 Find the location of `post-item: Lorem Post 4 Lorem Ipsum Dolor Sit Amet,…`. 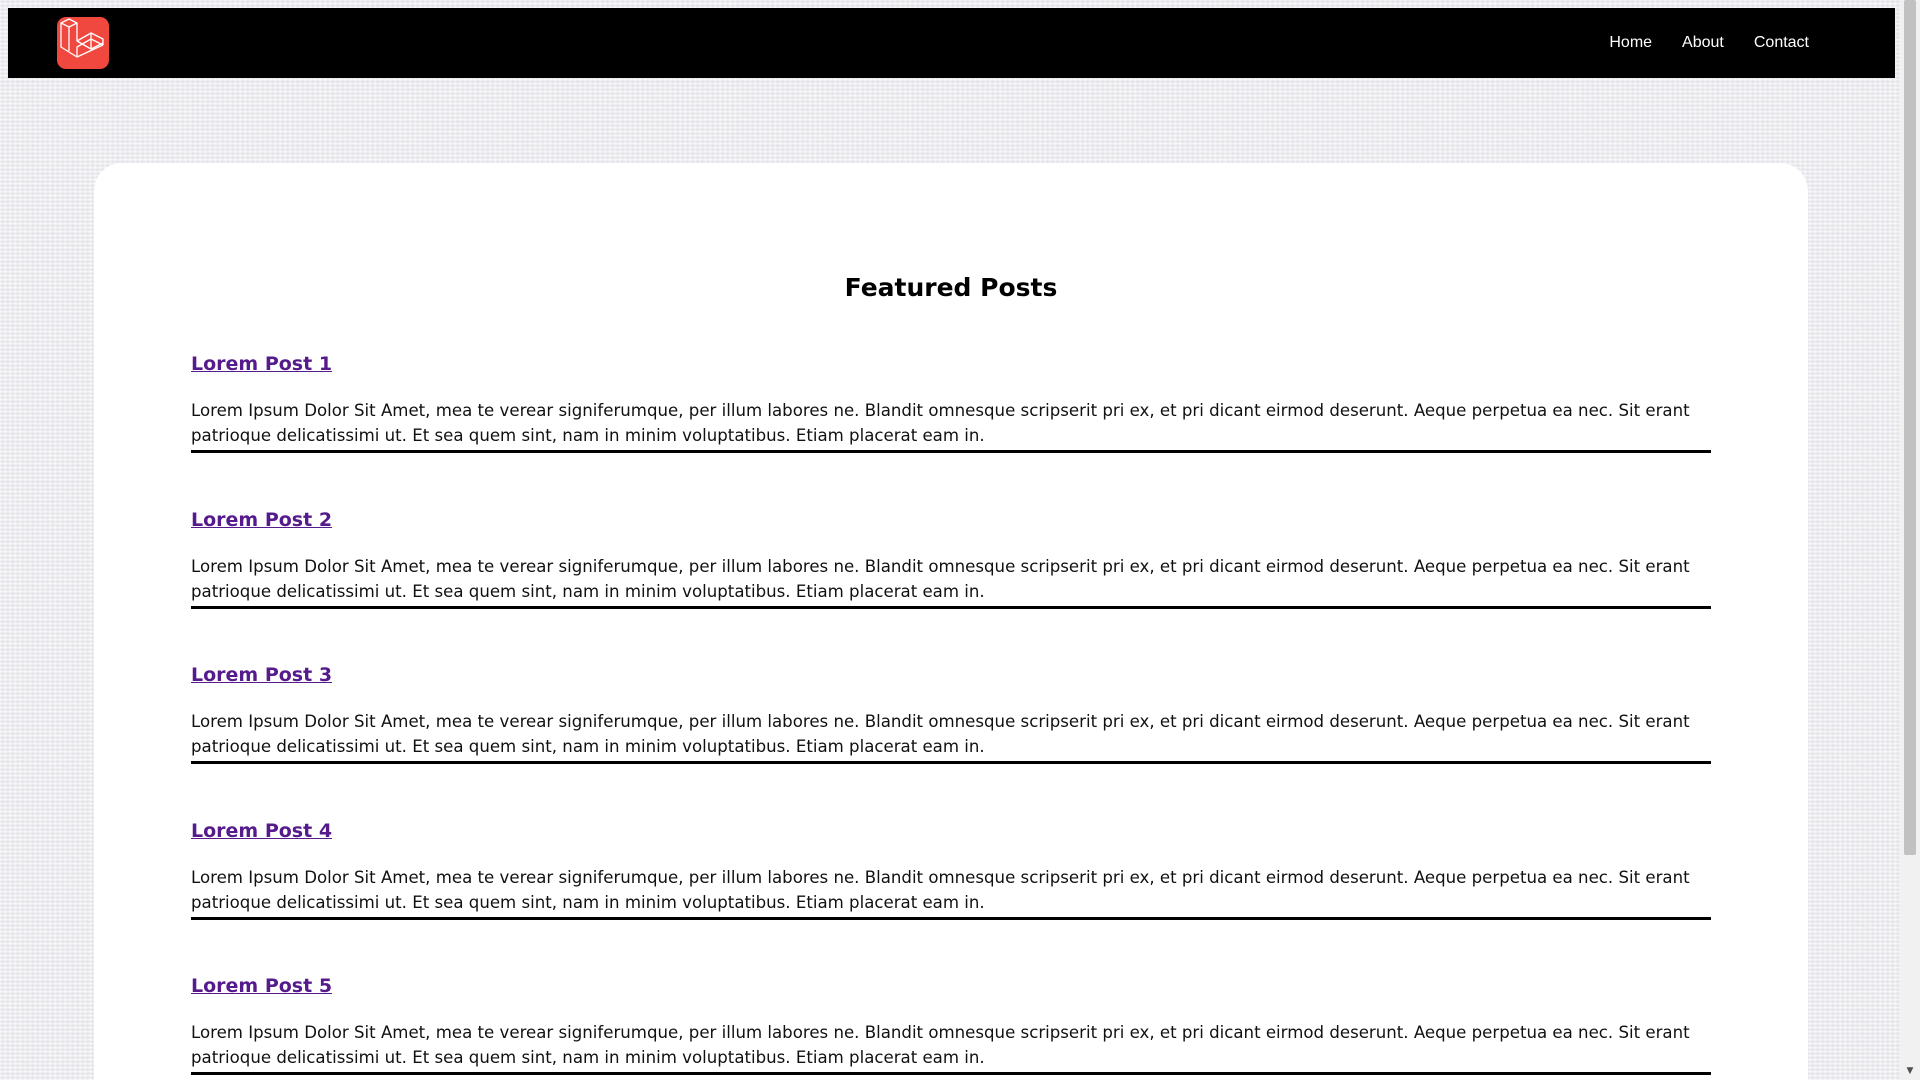

post-item: Lorem Post 4 Lorem Ipsum Dolor Sit Amet,… is located at coordinates (951, 898).